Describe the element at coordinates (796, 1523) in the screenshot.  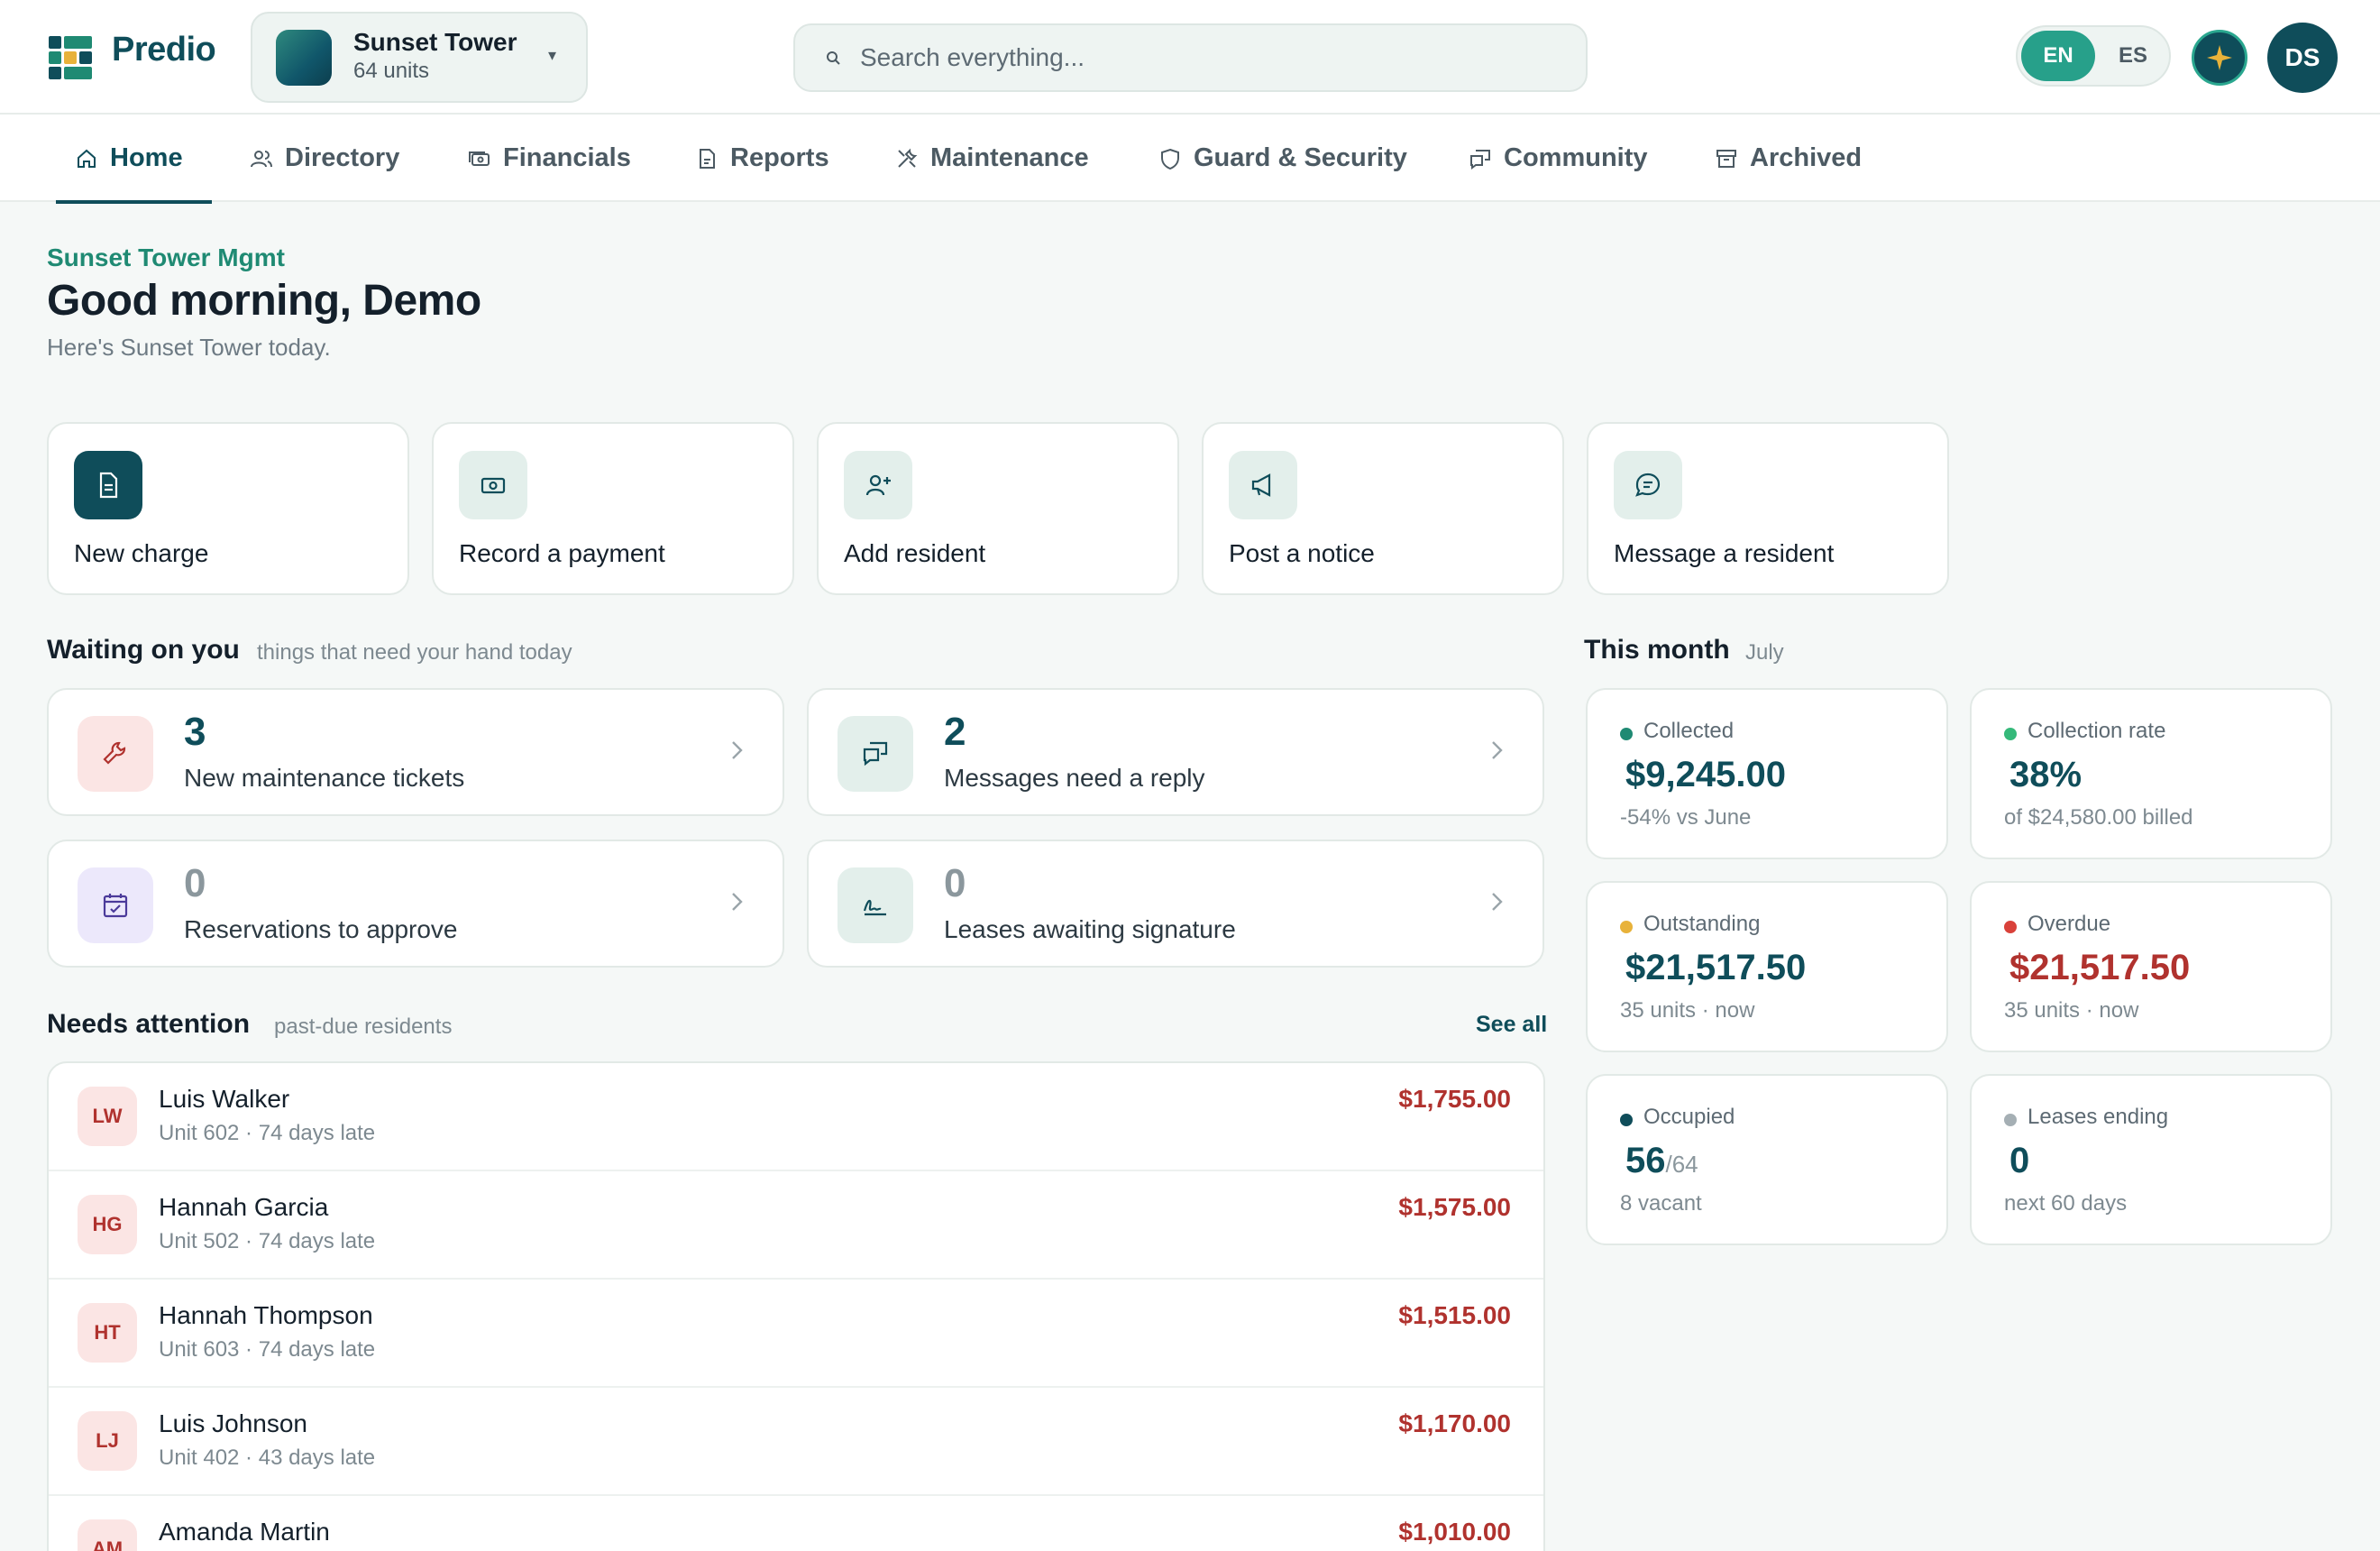
I see `list-item: AM Amanda Martin $1,010.00` at that location.